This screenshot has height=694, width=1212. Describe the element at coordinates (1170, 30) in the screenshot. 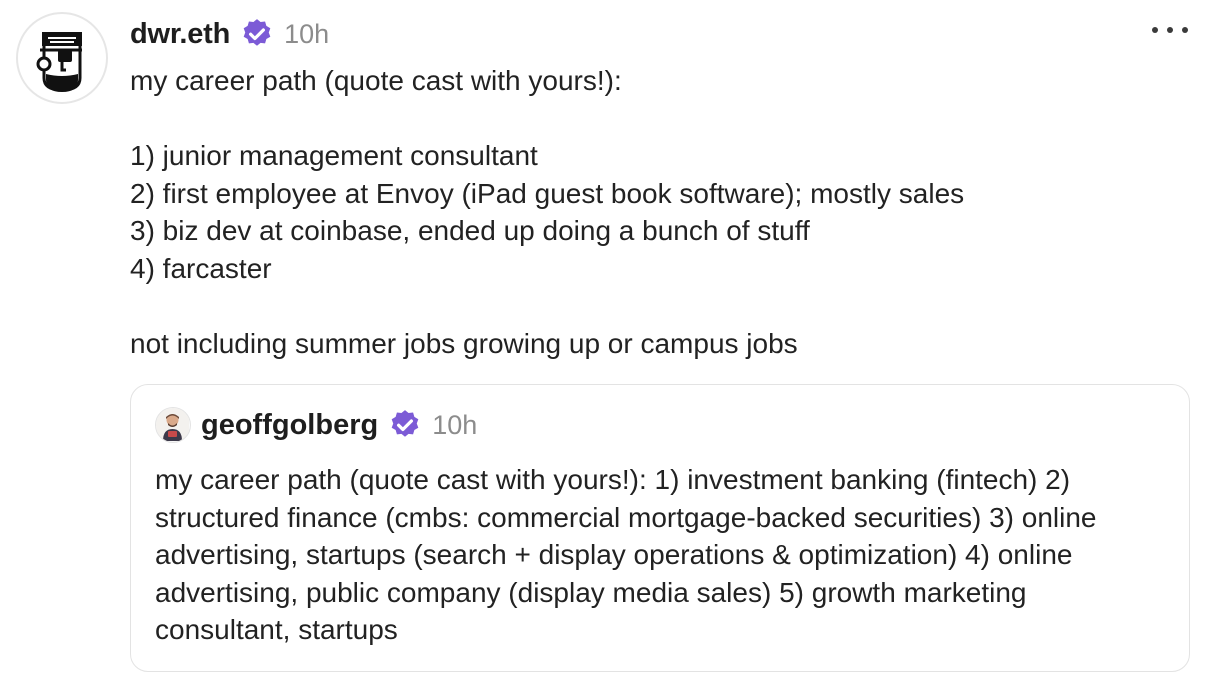

I see `more-options-icon` at that location.